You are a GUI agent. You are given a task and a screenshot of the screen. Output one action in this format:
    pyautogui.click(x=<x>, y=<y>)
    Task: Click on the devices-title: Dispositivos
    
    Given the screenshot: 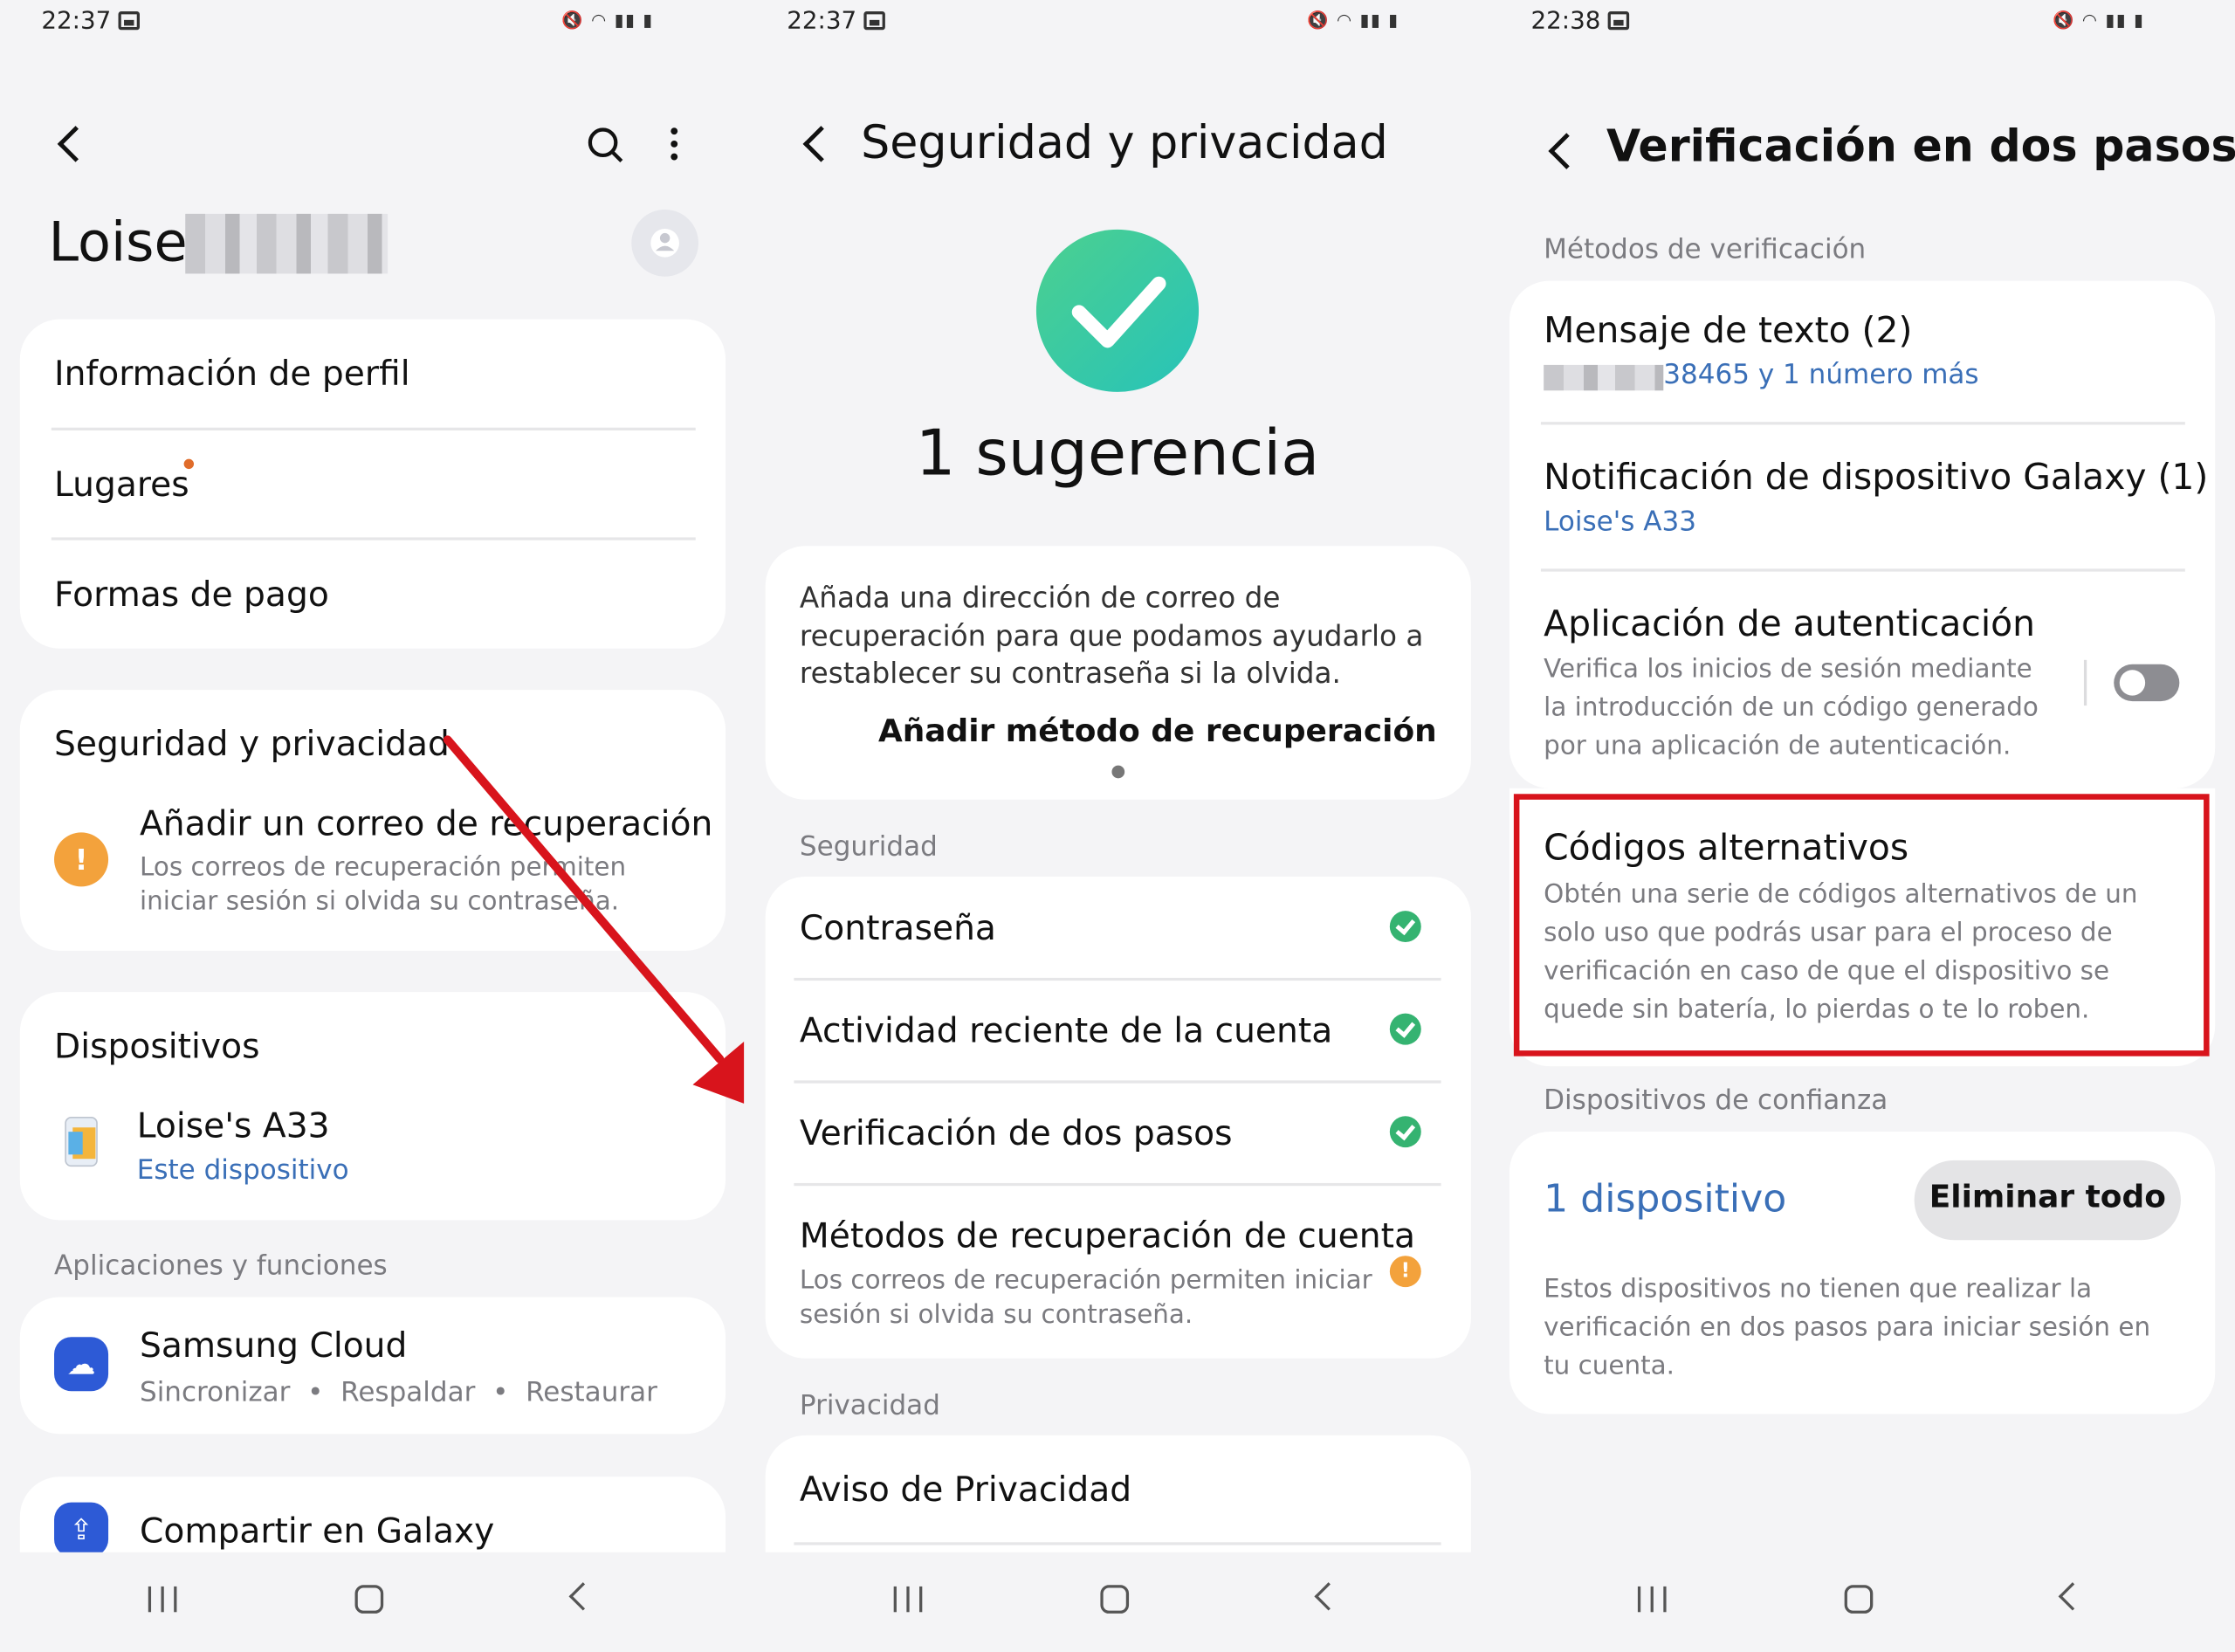 What is the action you would take?
    pyautogui.click(x=157, y=1046)
    